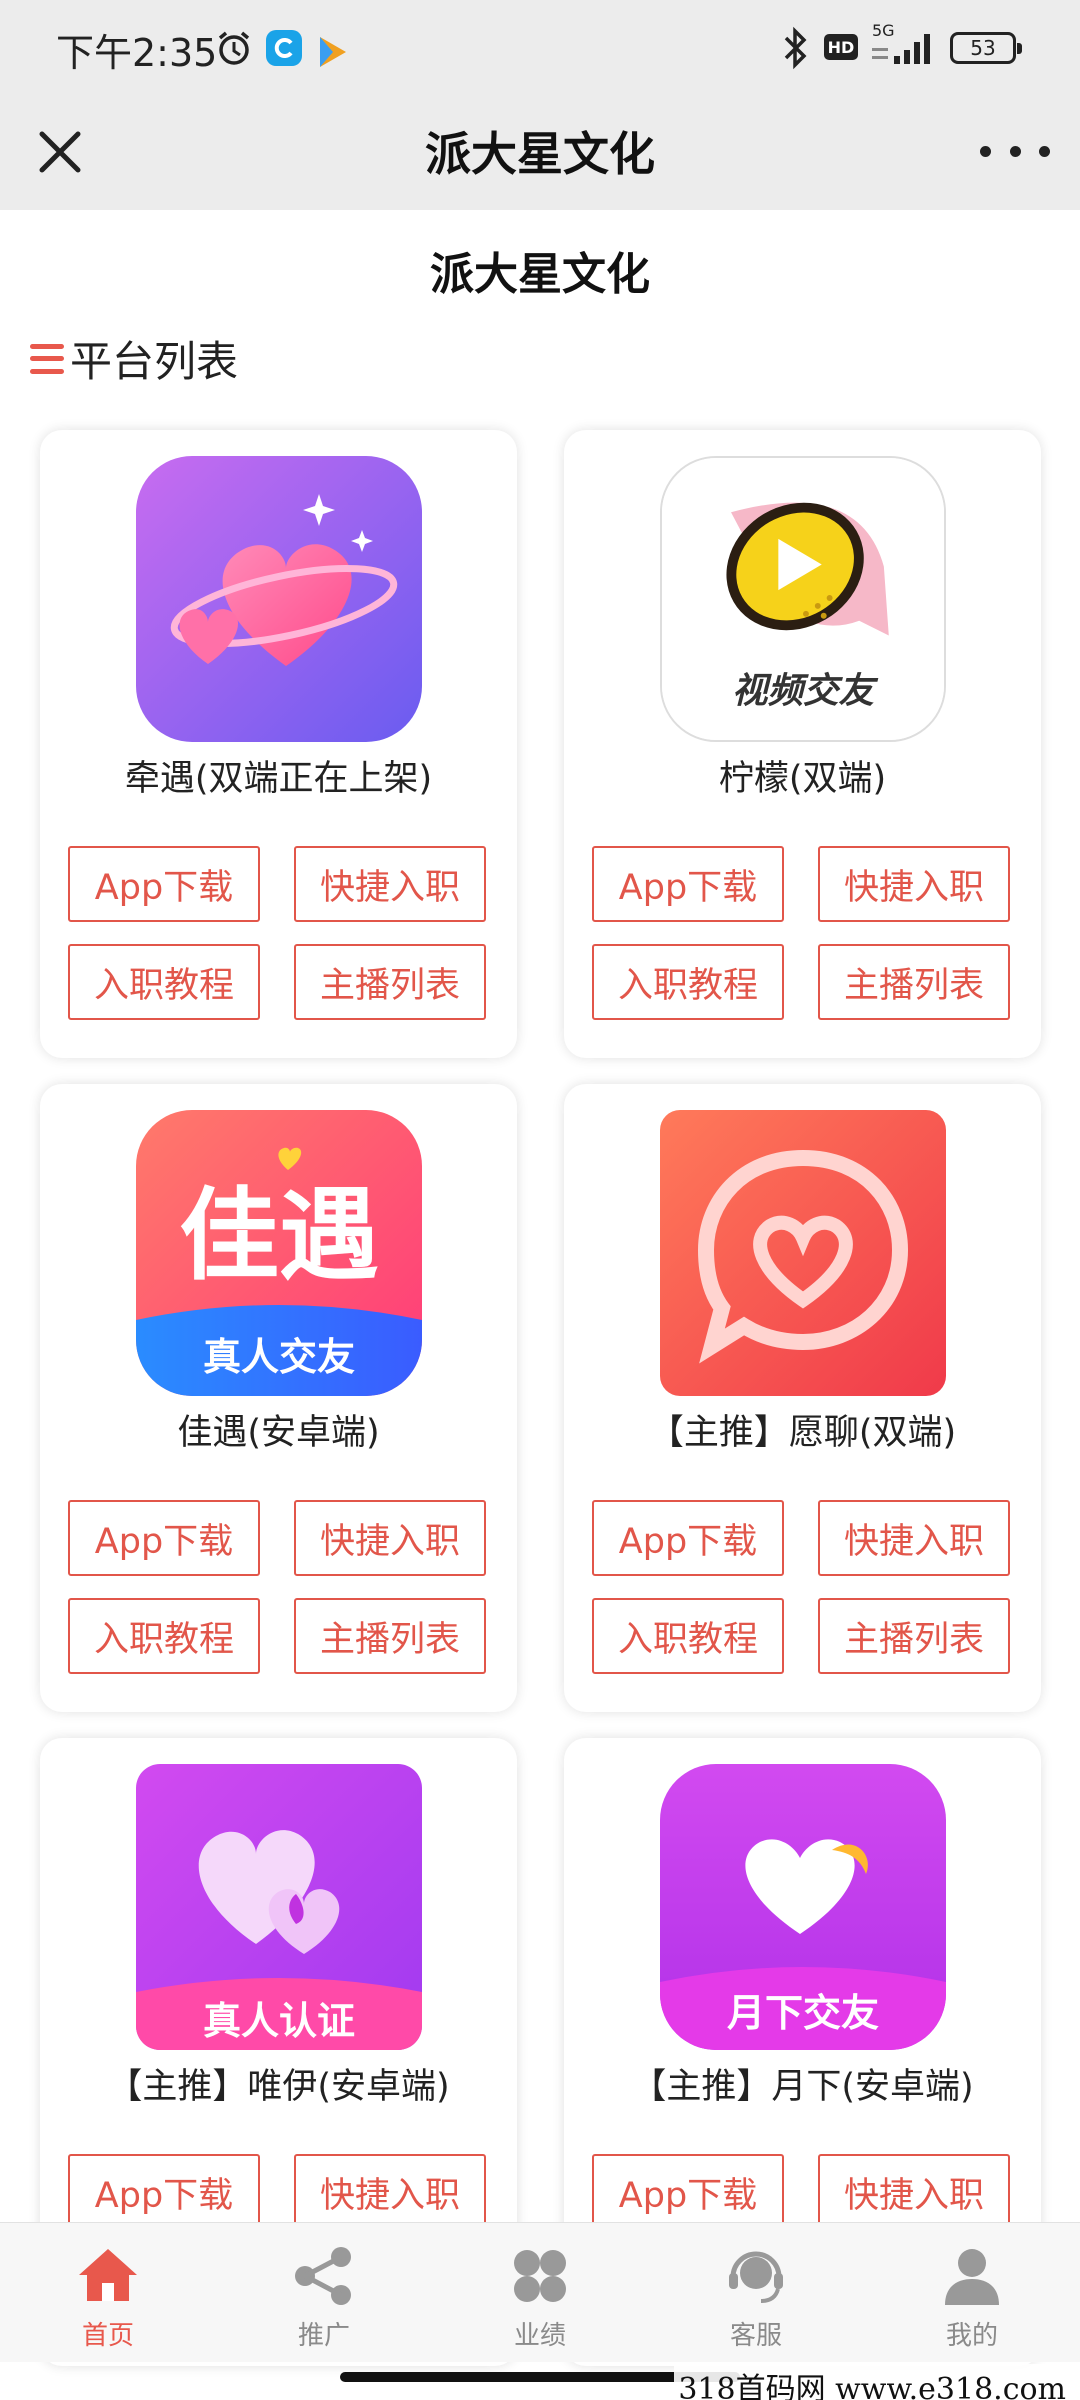  Describe the element at coordinates (108, 2275) in the screenshot. I see `home-icon` at that location.